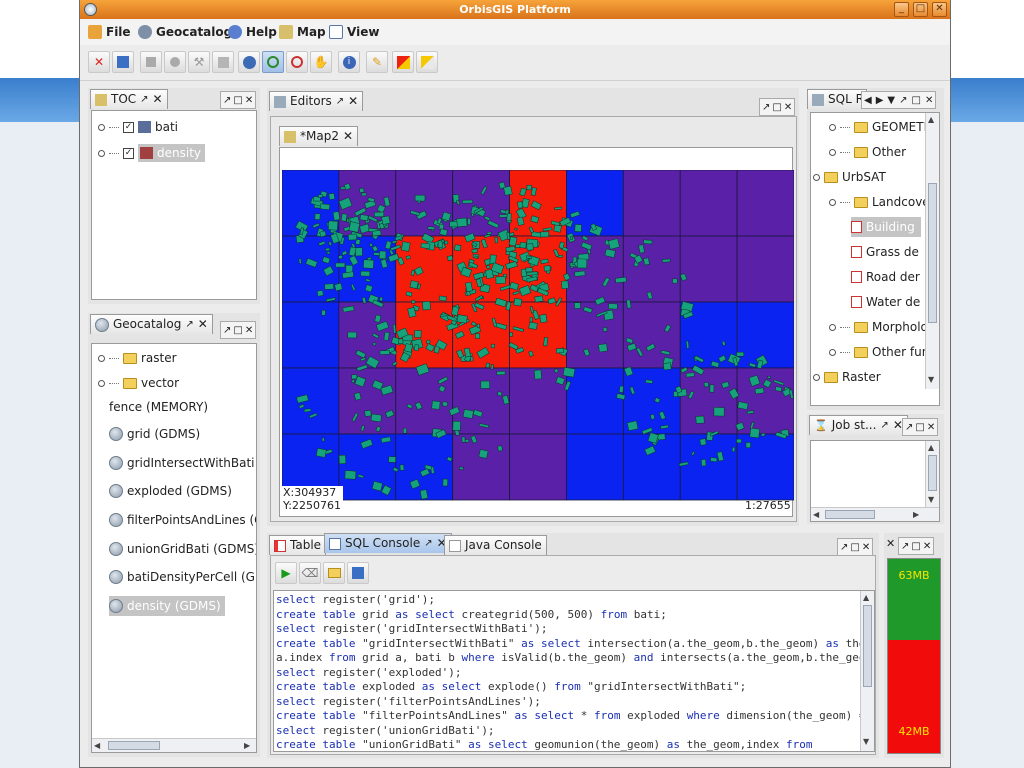  I want to click on delete-tool-button: ✕, so click(99, 62).